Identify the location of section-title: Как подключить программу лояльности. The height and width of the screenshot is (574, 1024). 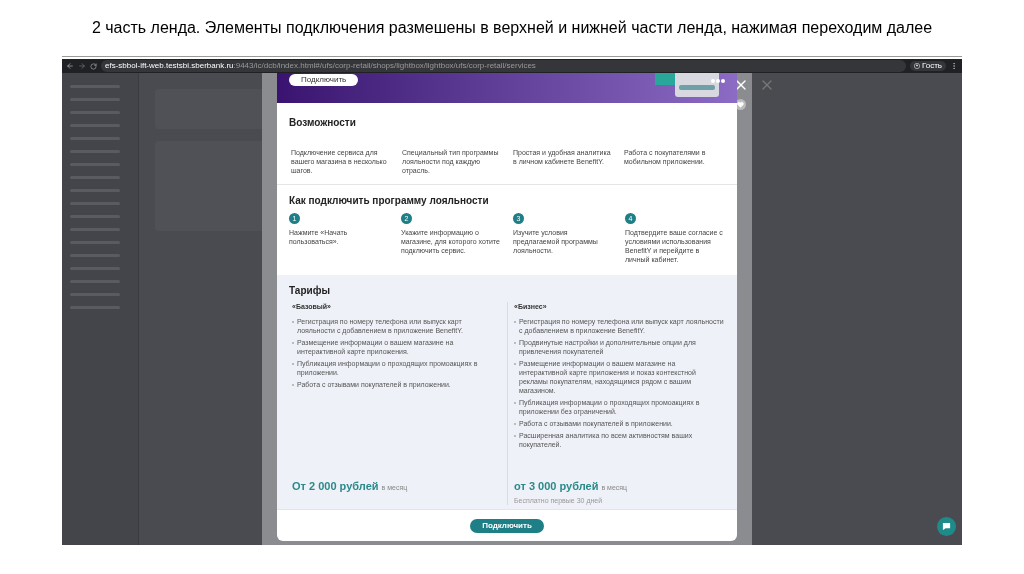
(389, 201).